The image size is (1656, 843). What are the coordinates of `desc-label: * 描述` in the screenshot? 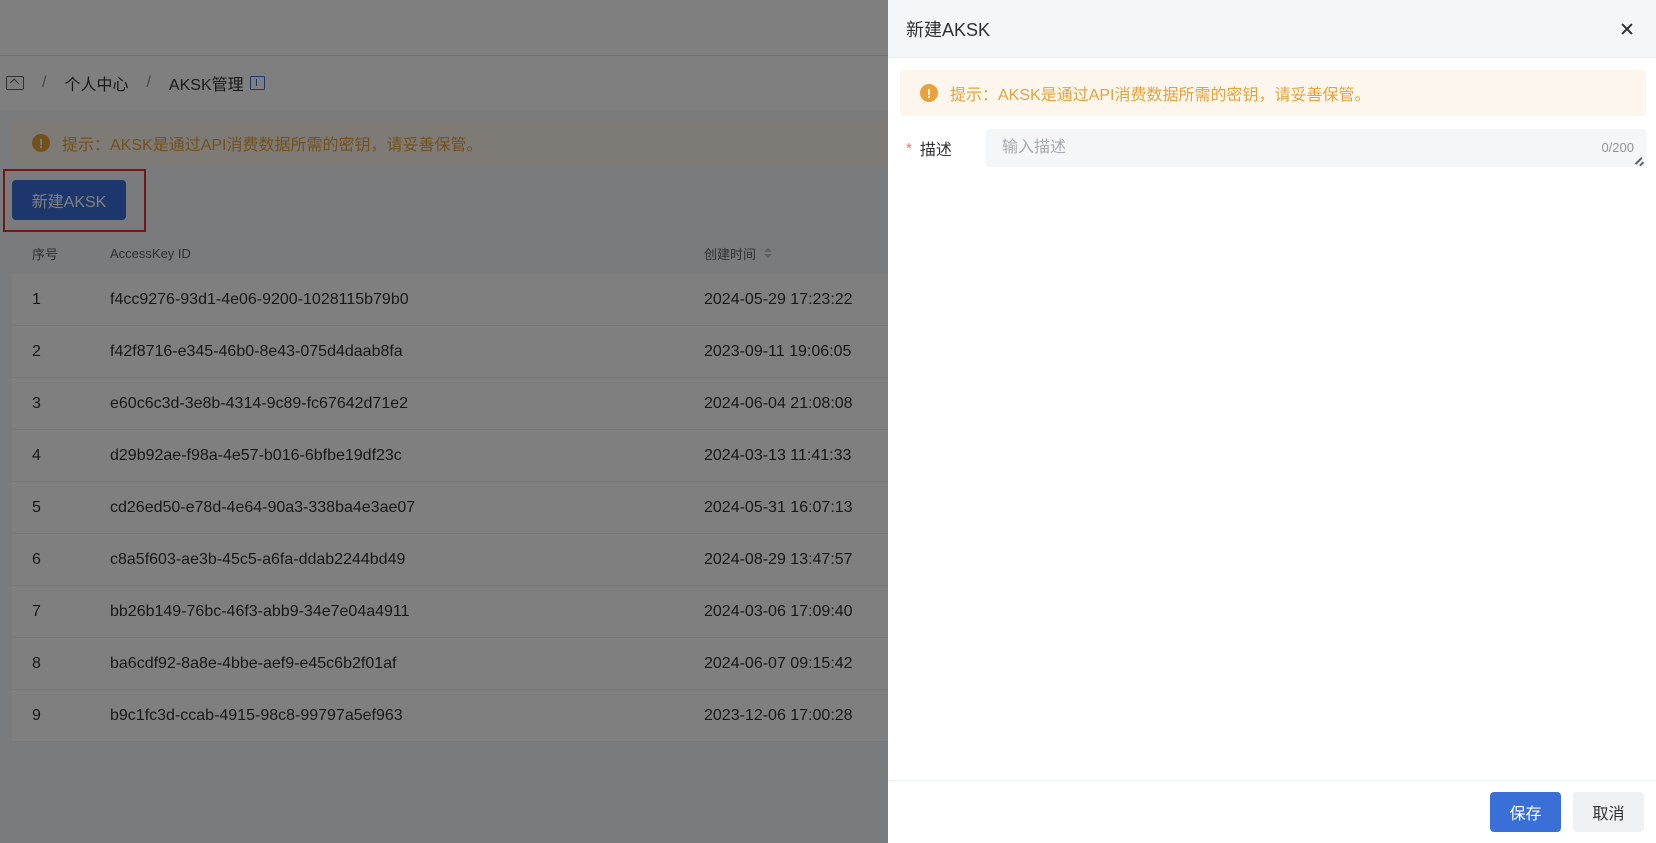 It's located at (946, 148).